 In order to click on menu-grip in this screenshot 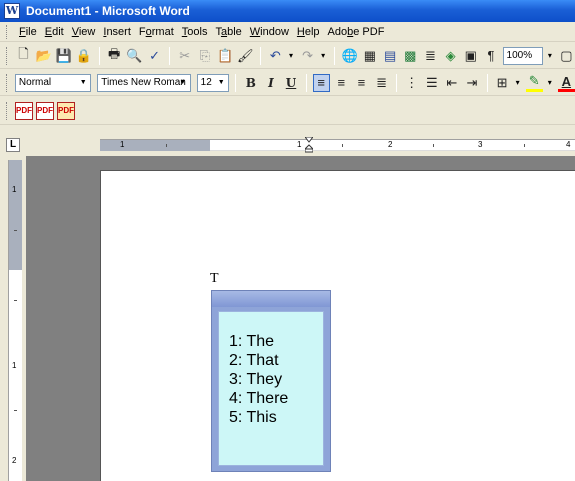, I will do `click(7, 31)`.